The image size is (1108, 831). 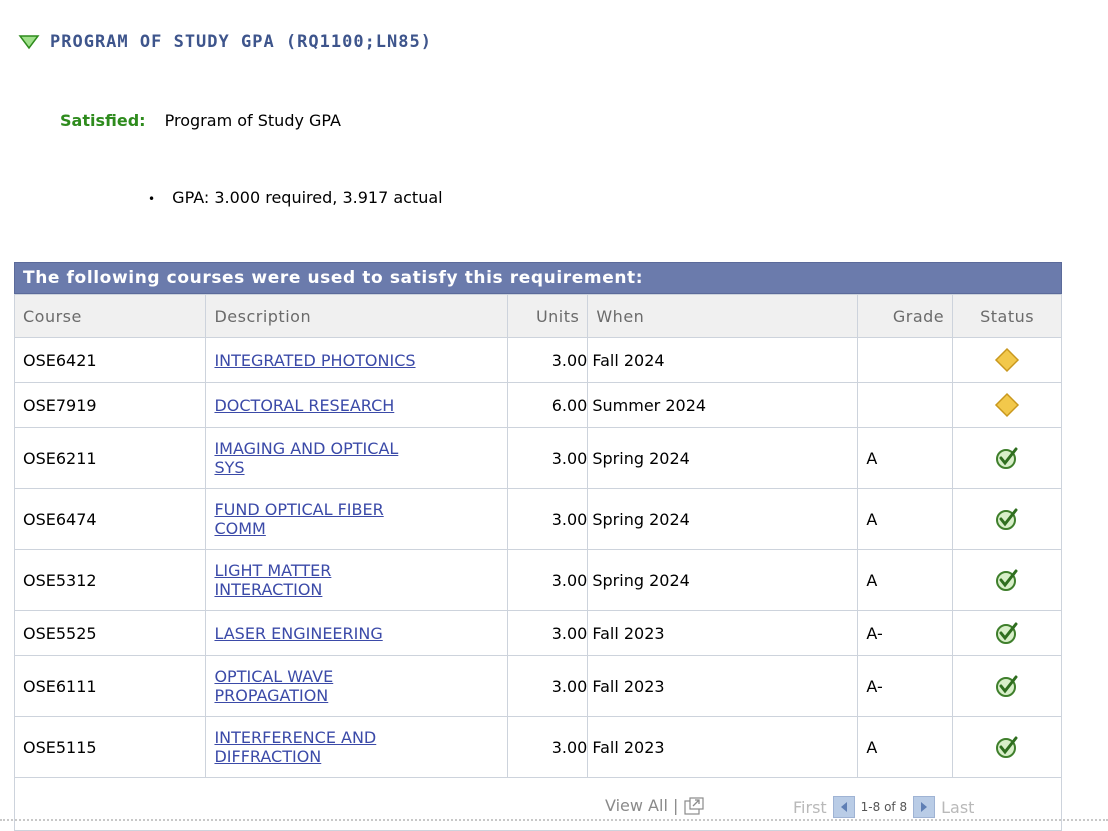 I want to click on status-label: Satisfied:, so click(x=103, y=120).